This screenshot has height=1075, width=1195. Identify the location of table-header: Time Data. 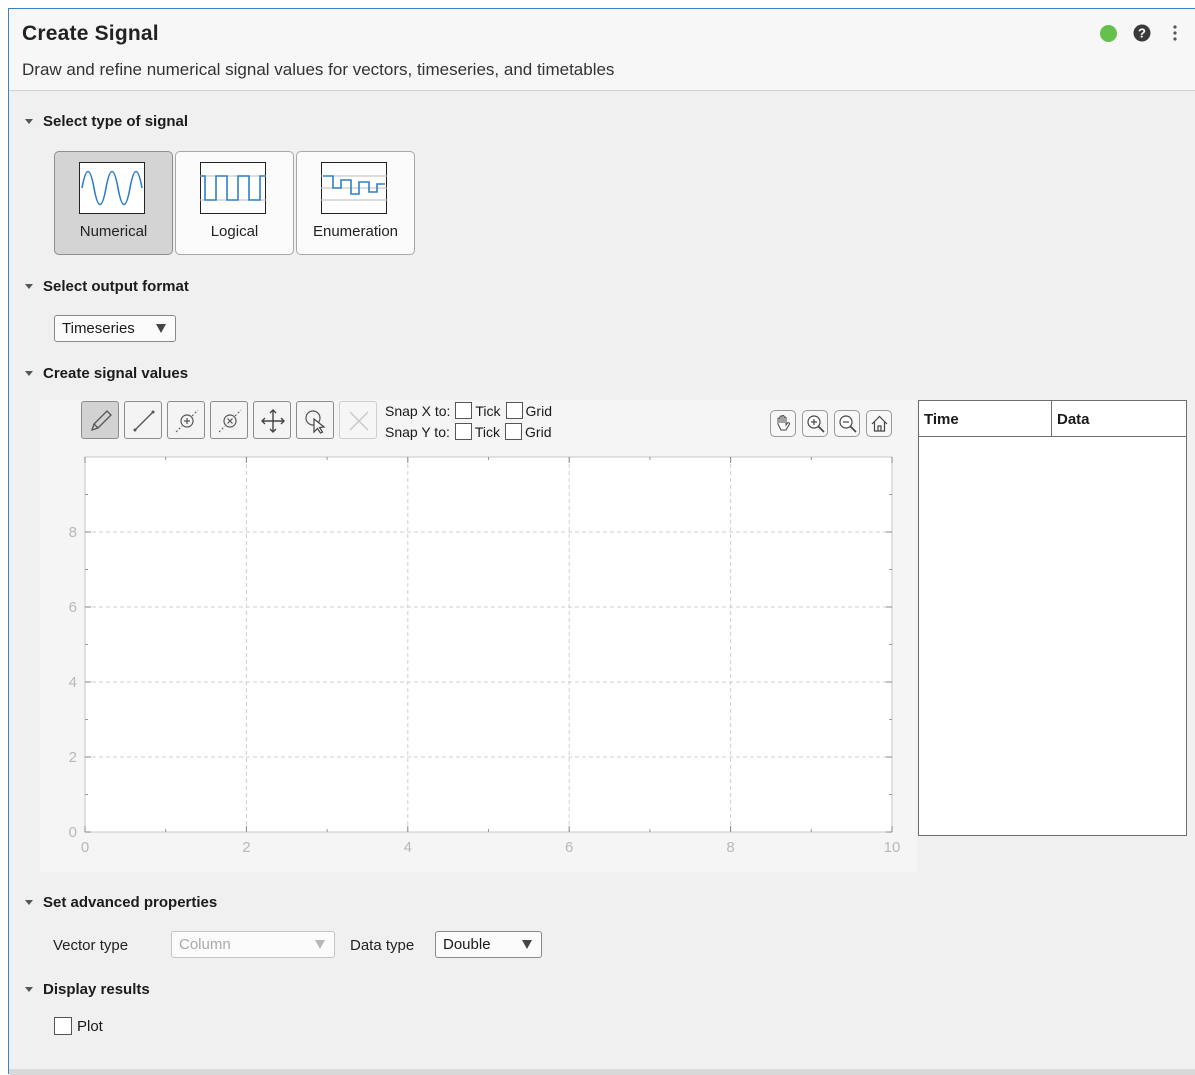
(1052, 419).